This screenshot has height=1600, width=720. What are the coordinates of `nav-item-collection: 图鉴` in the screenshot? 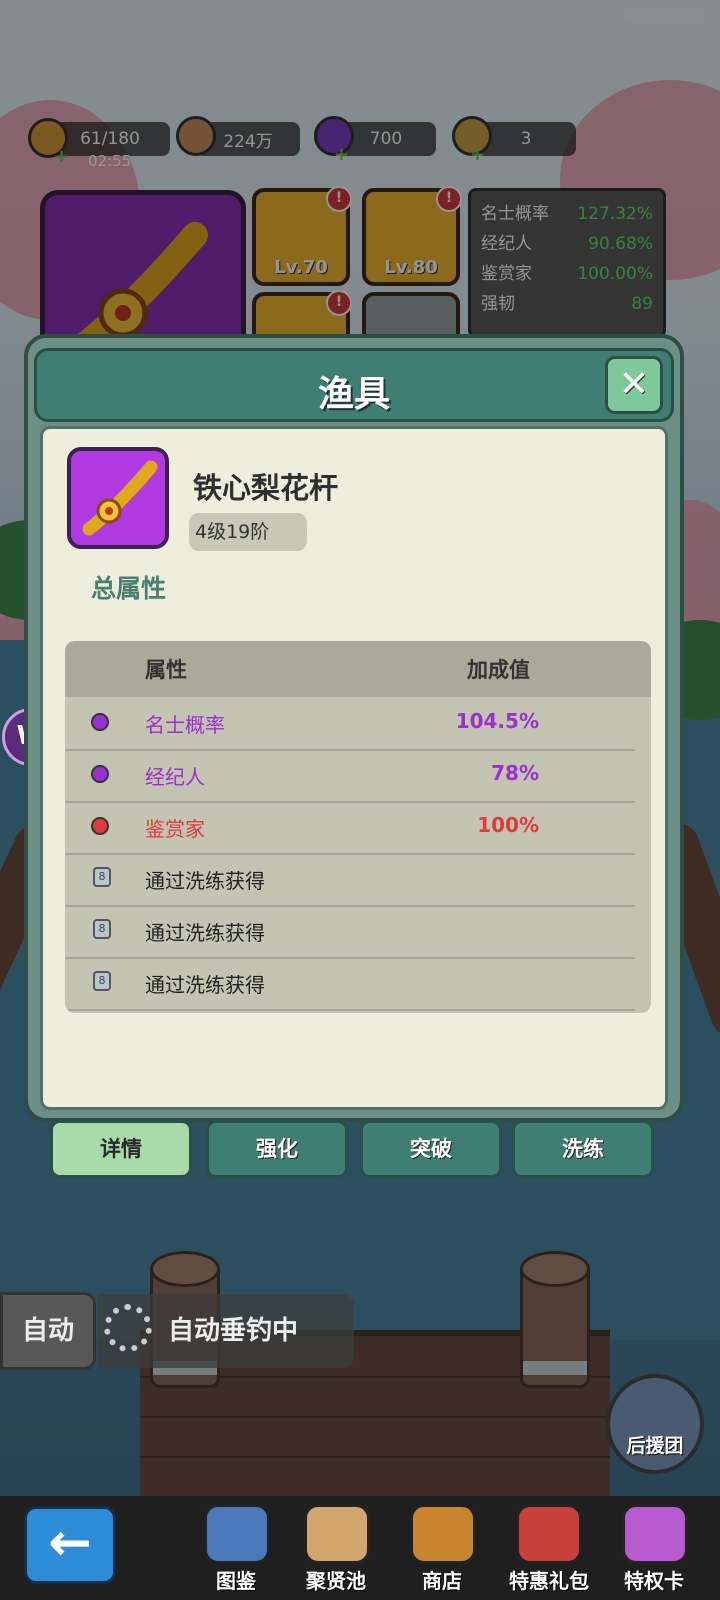 It's located at (236, 1552).